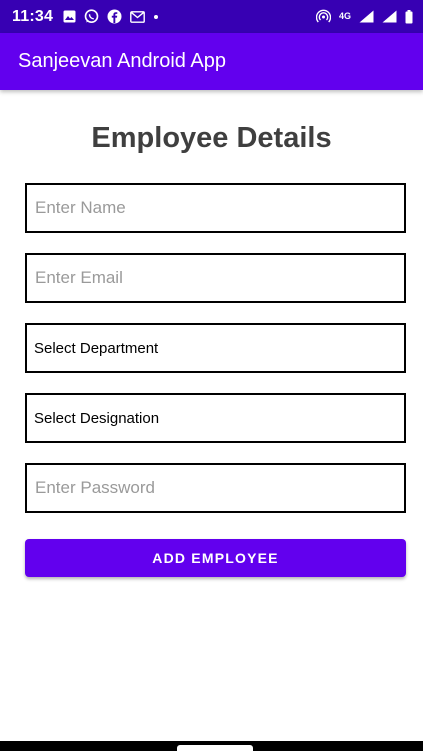  What do you see at coordinates (219, 488) in the screenshot?
I see `password-input` at bounding box center [219, 488].